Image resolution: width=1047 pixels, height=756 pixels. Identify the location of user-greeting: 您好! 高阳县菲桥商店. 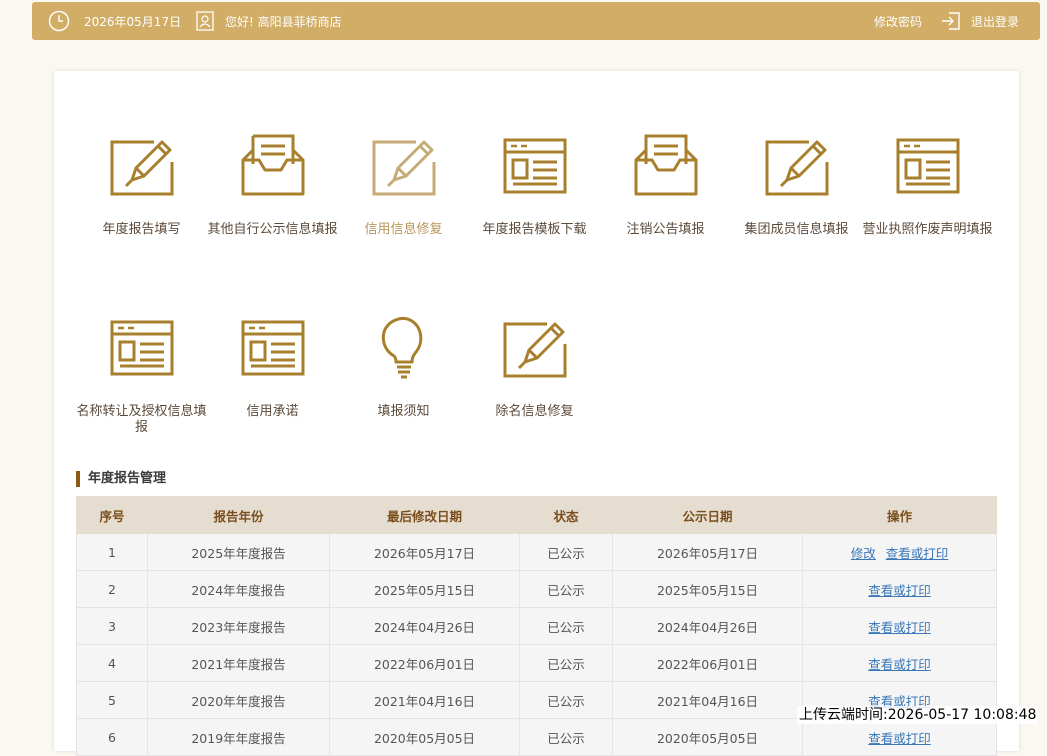
(269, 21).